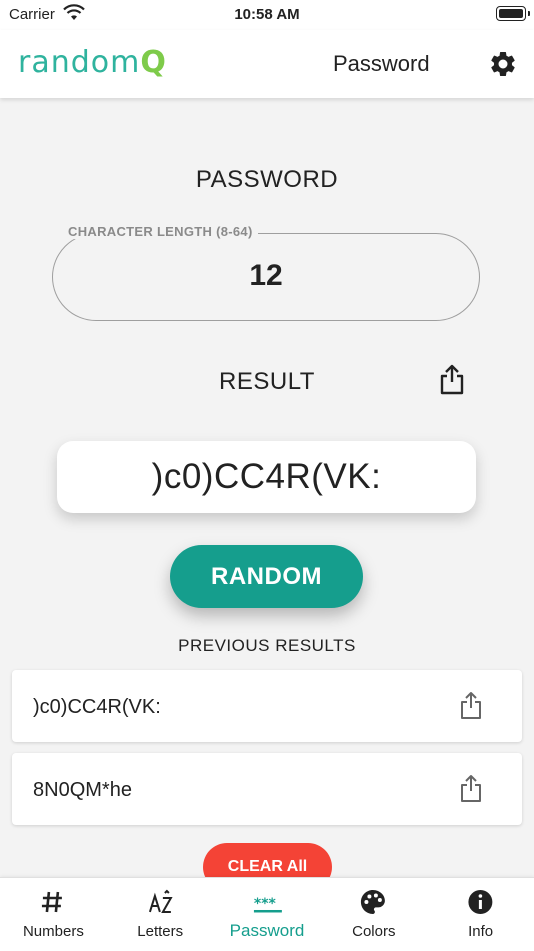  What do you see at coordinates (267, 789) in the screenshot?
I see `list-item: 8N0QM*he` at bounding box center [267, 789].